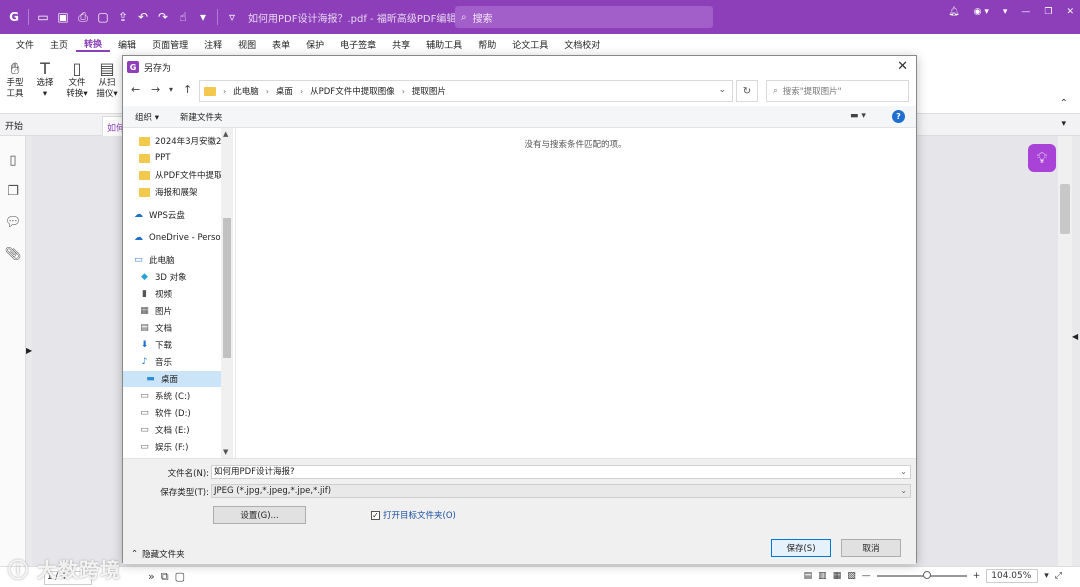 The width and height of the screenshot is (1080, 587). I want to click on tab-start: 开始, so click(14, 125).